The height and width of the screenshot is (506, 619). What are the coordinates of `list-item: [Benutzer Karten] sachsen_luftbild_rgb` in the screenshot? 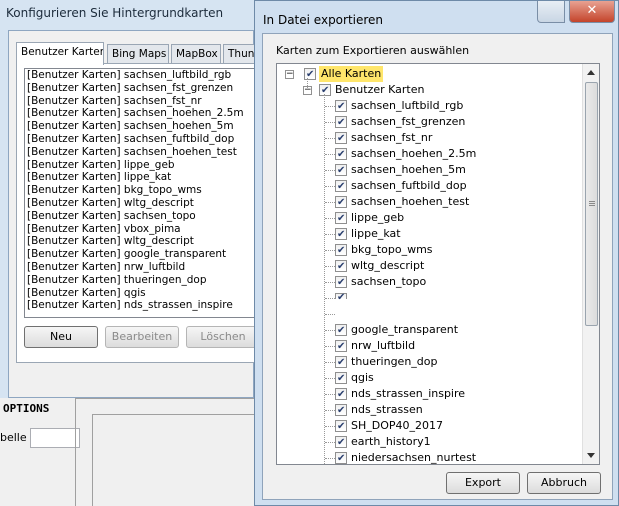 It's located at (141, 75).